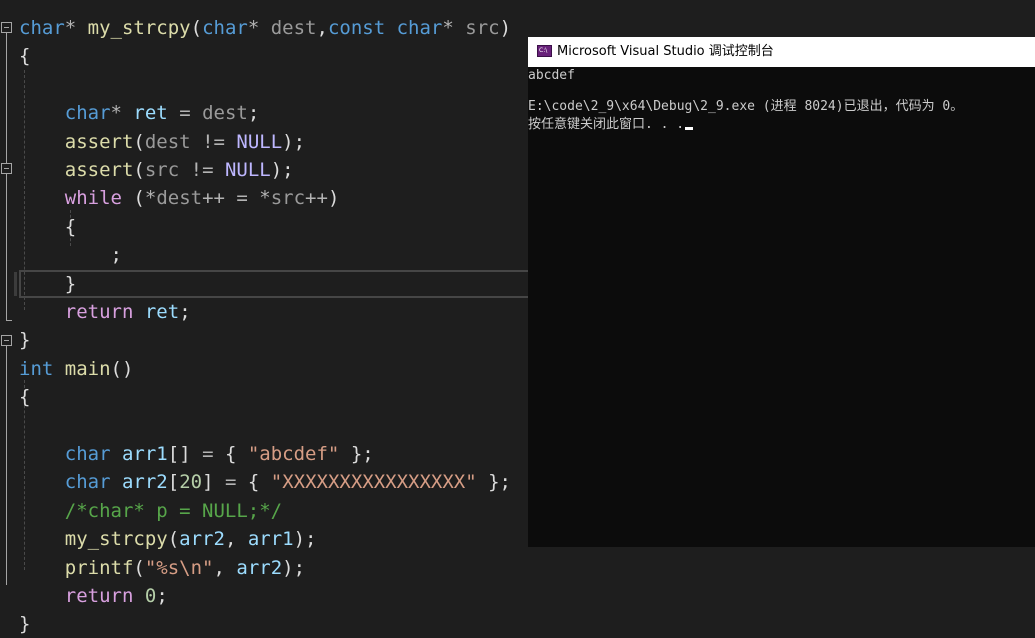 The width and height of the screenshot is (1035, 638). What do you see at coordinates (6, 27) in the screenshot?
I see `collapse-strcpy-icon` at bounding box center [6, 27].